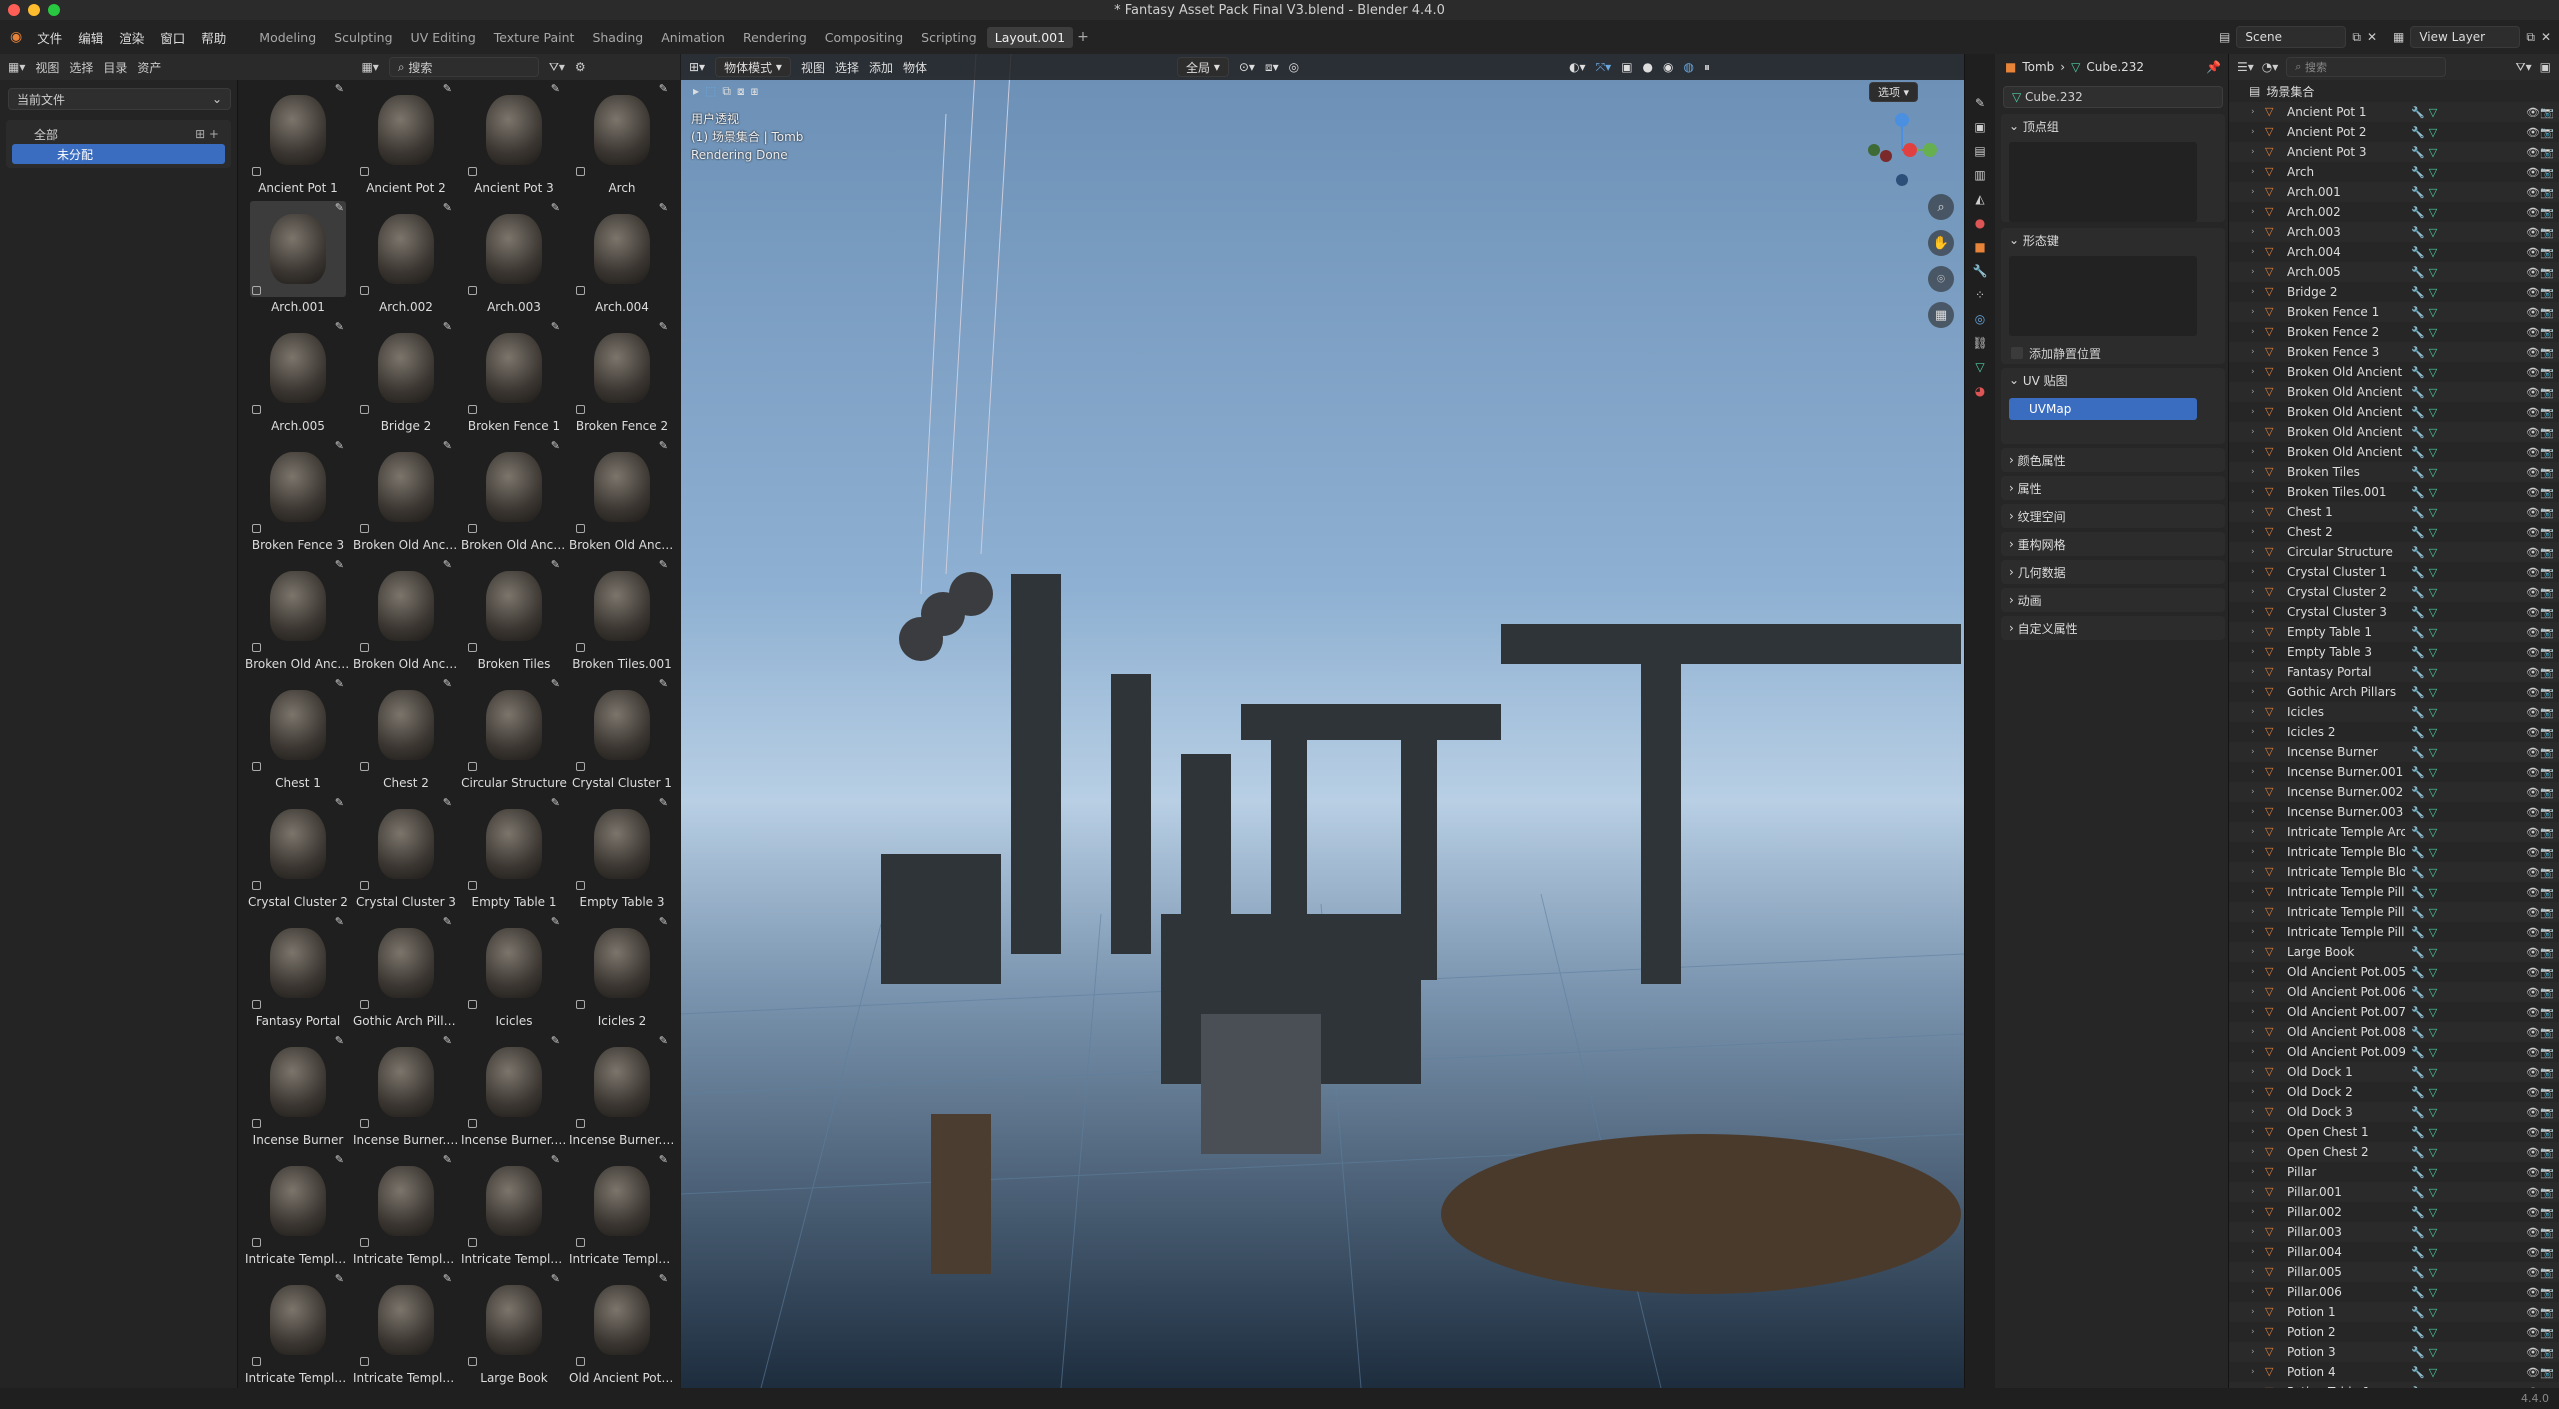 The width and height of the screenshot is (2559, 1409). Describe the element at coordinates (1980, 319) in the screenshot. I see `physics-tab-icon: ◎` at that location.